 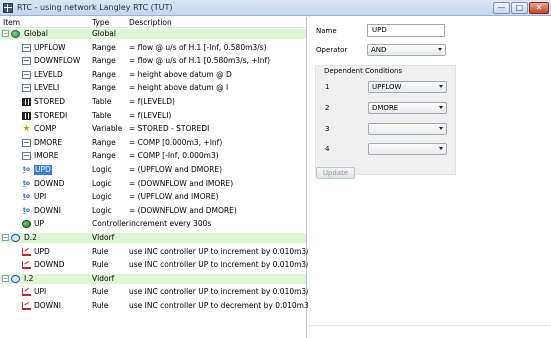 I want to click on tree-item-type: Global, so click(x=104, y=33).